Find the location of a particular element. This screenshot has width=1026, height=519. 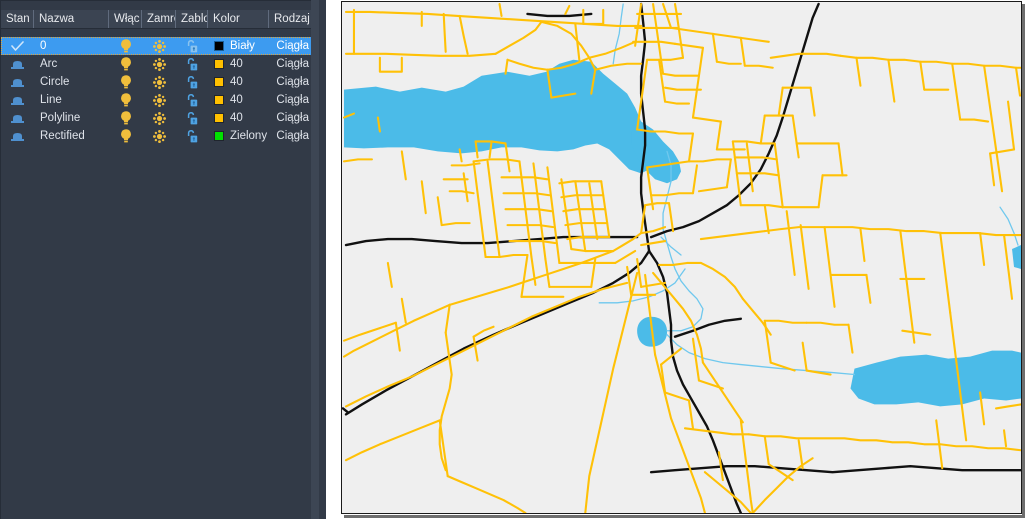

layer-name-cell: 0 is located at coordinates (71, 46).